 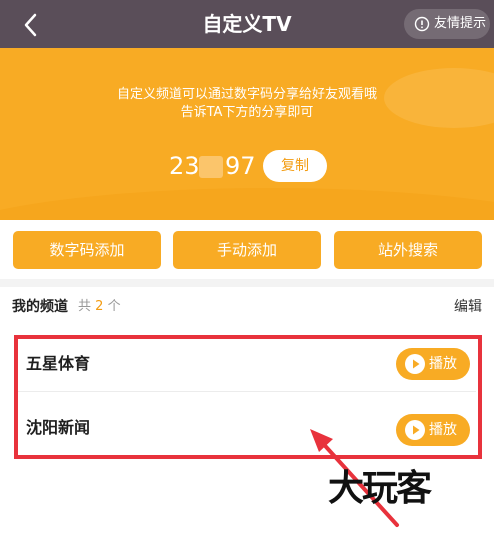 What do you see at coordinates (247, 104) in the screenshot?
I see `share-instructions: 自定义频道可以通过数字码分享给好友观看哦 告诉TA下方的分享即可` at bounding box center [247, 104].